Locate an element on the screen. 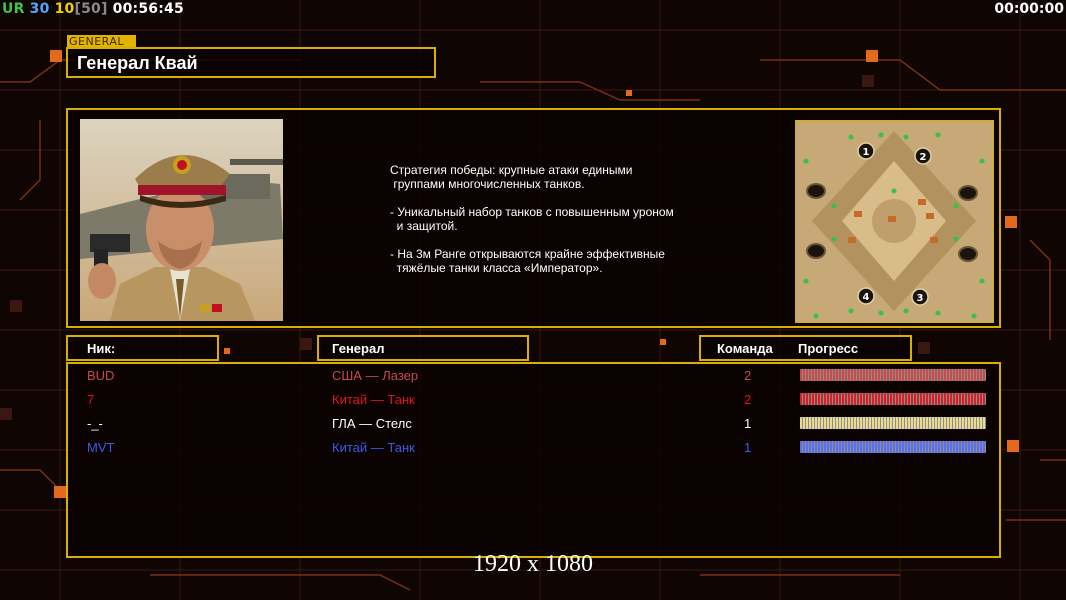 This screenshot has height=600, width=1066. player-row: 7 Китай — Танк 2 is located at coordinates (533, 399).